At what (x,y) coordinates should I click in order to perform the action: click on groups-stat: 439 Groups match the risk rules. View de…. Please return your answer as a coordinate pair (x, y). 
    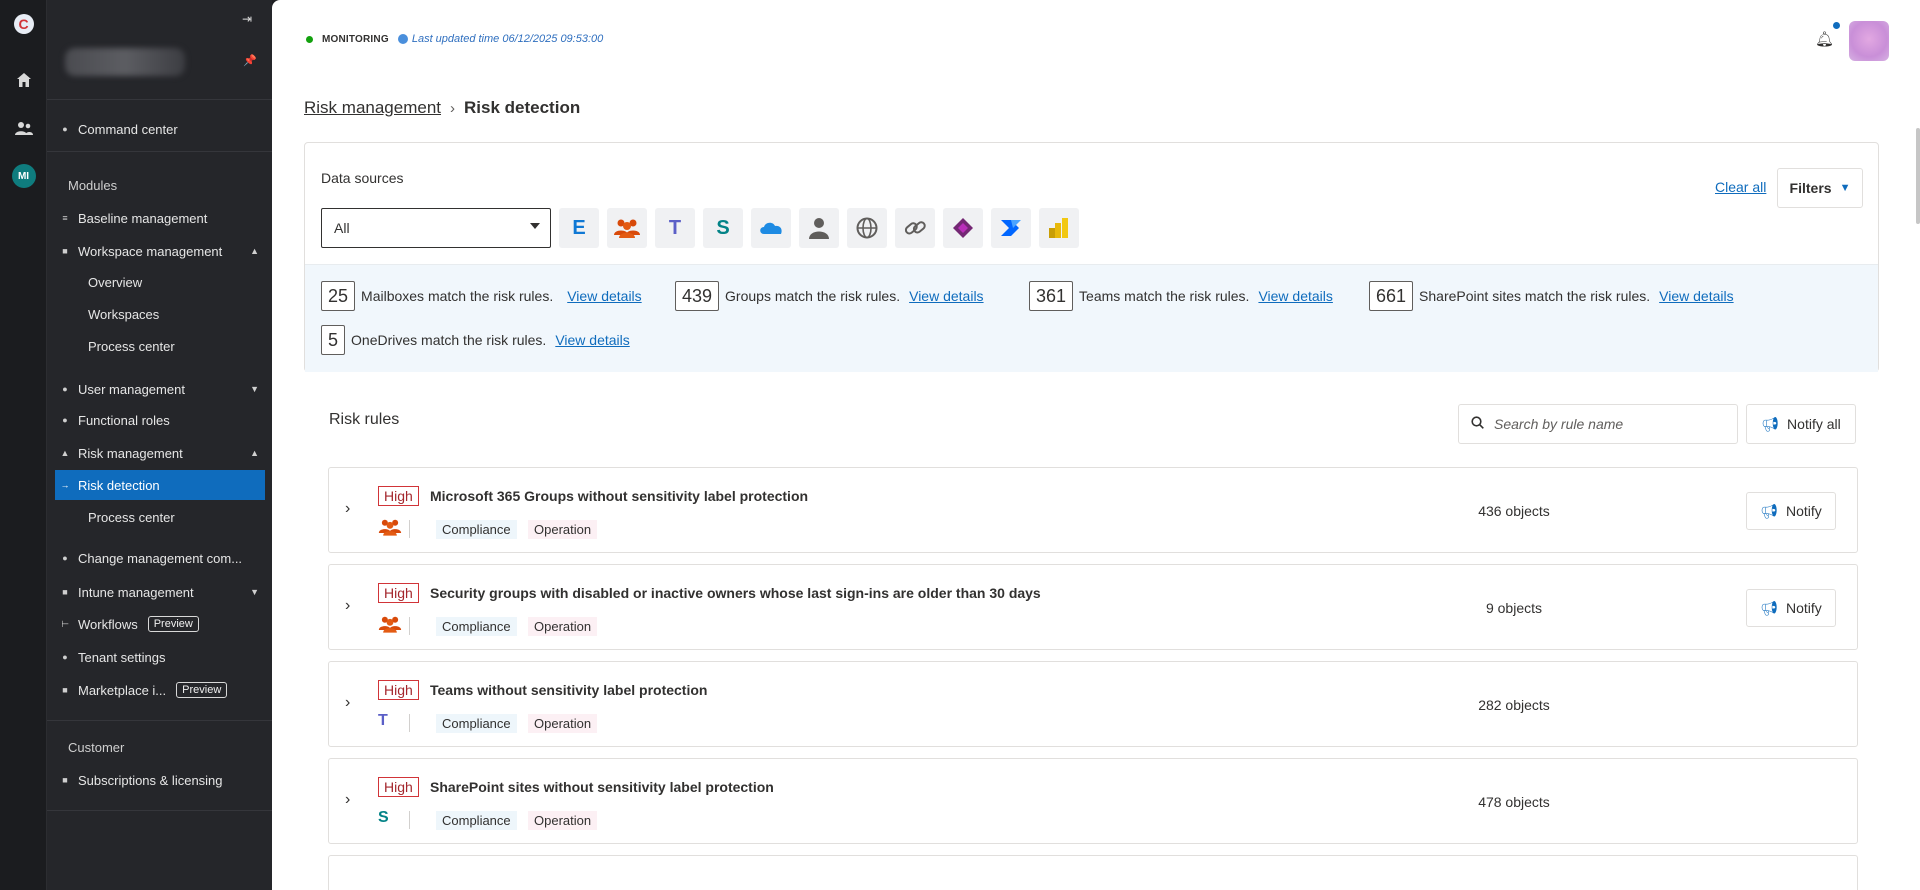
    Looking at the image, I should click on (829, 296).